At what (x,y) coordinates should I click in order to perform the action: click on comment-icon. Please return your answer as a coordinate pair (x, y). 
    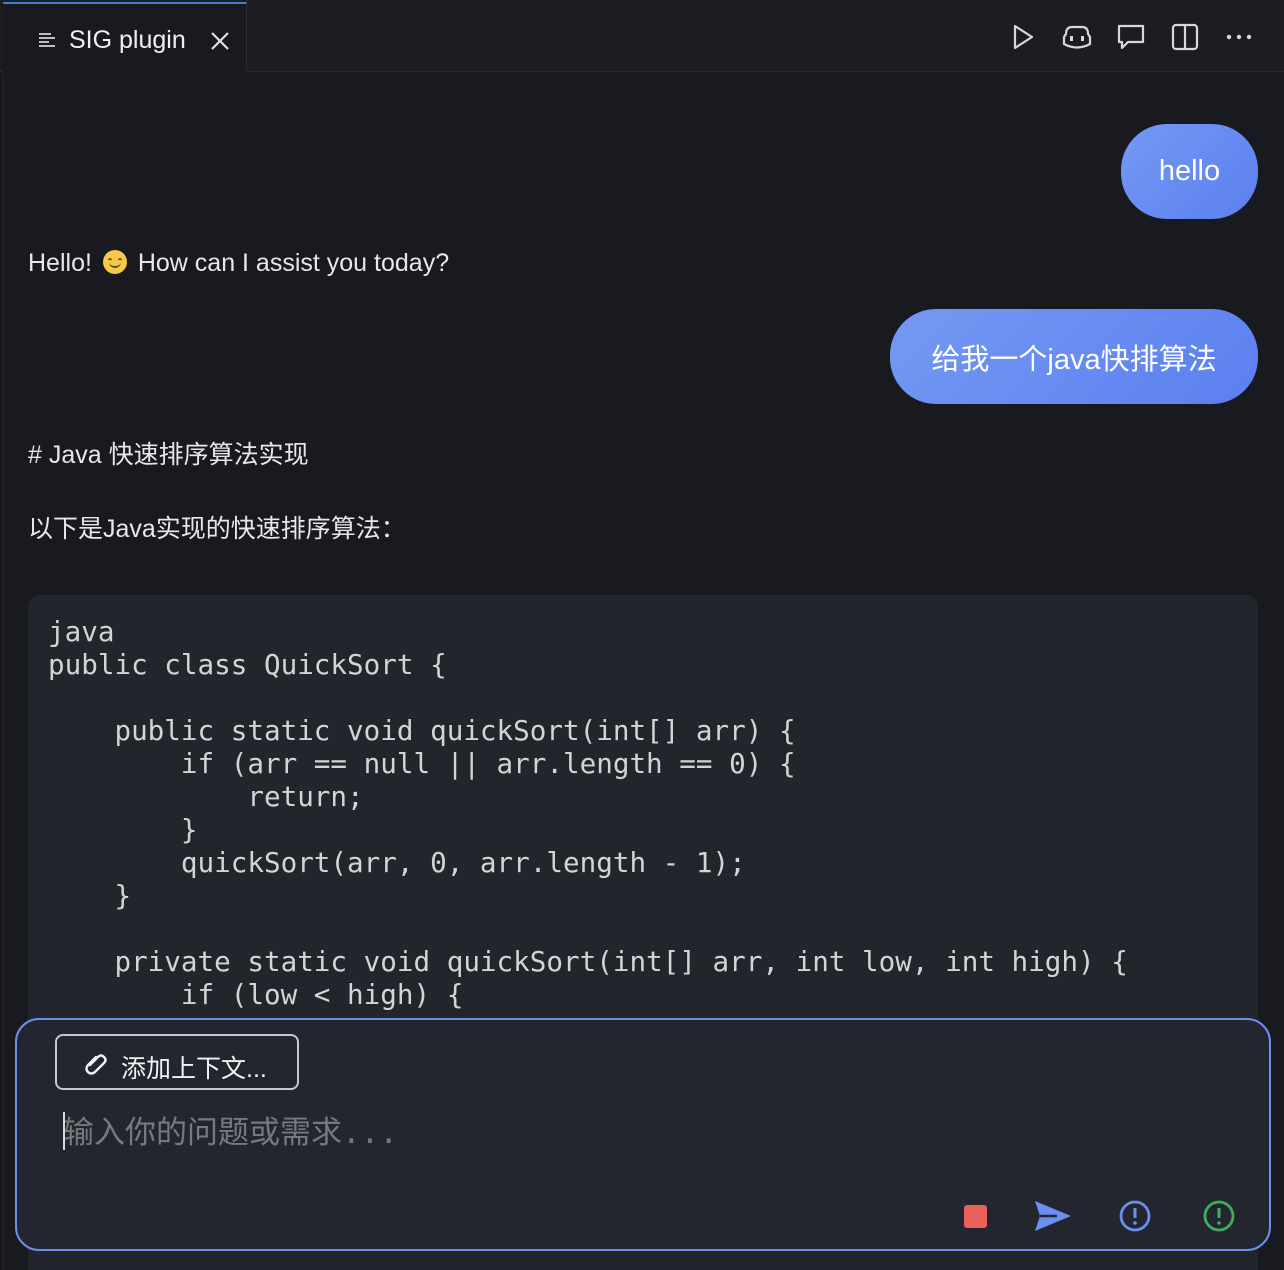
    Looking at the image, I should click on (1131, 37).